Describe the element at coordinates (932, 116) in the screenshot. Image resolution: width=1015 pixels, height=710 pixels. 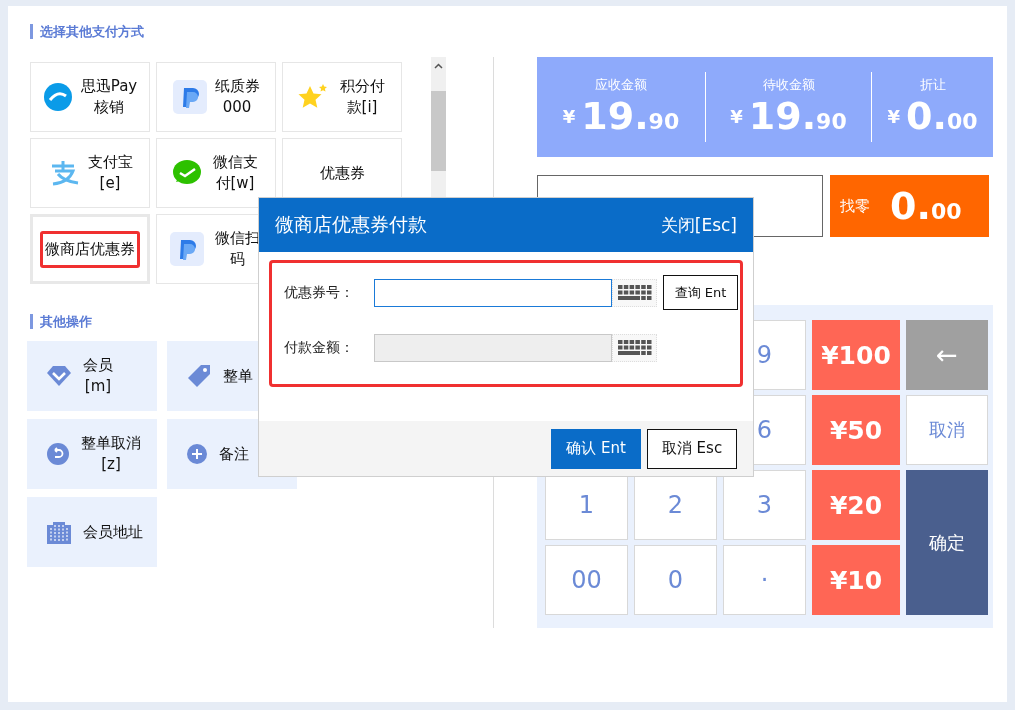
I see `amount-value: ¥0.00` at that location.